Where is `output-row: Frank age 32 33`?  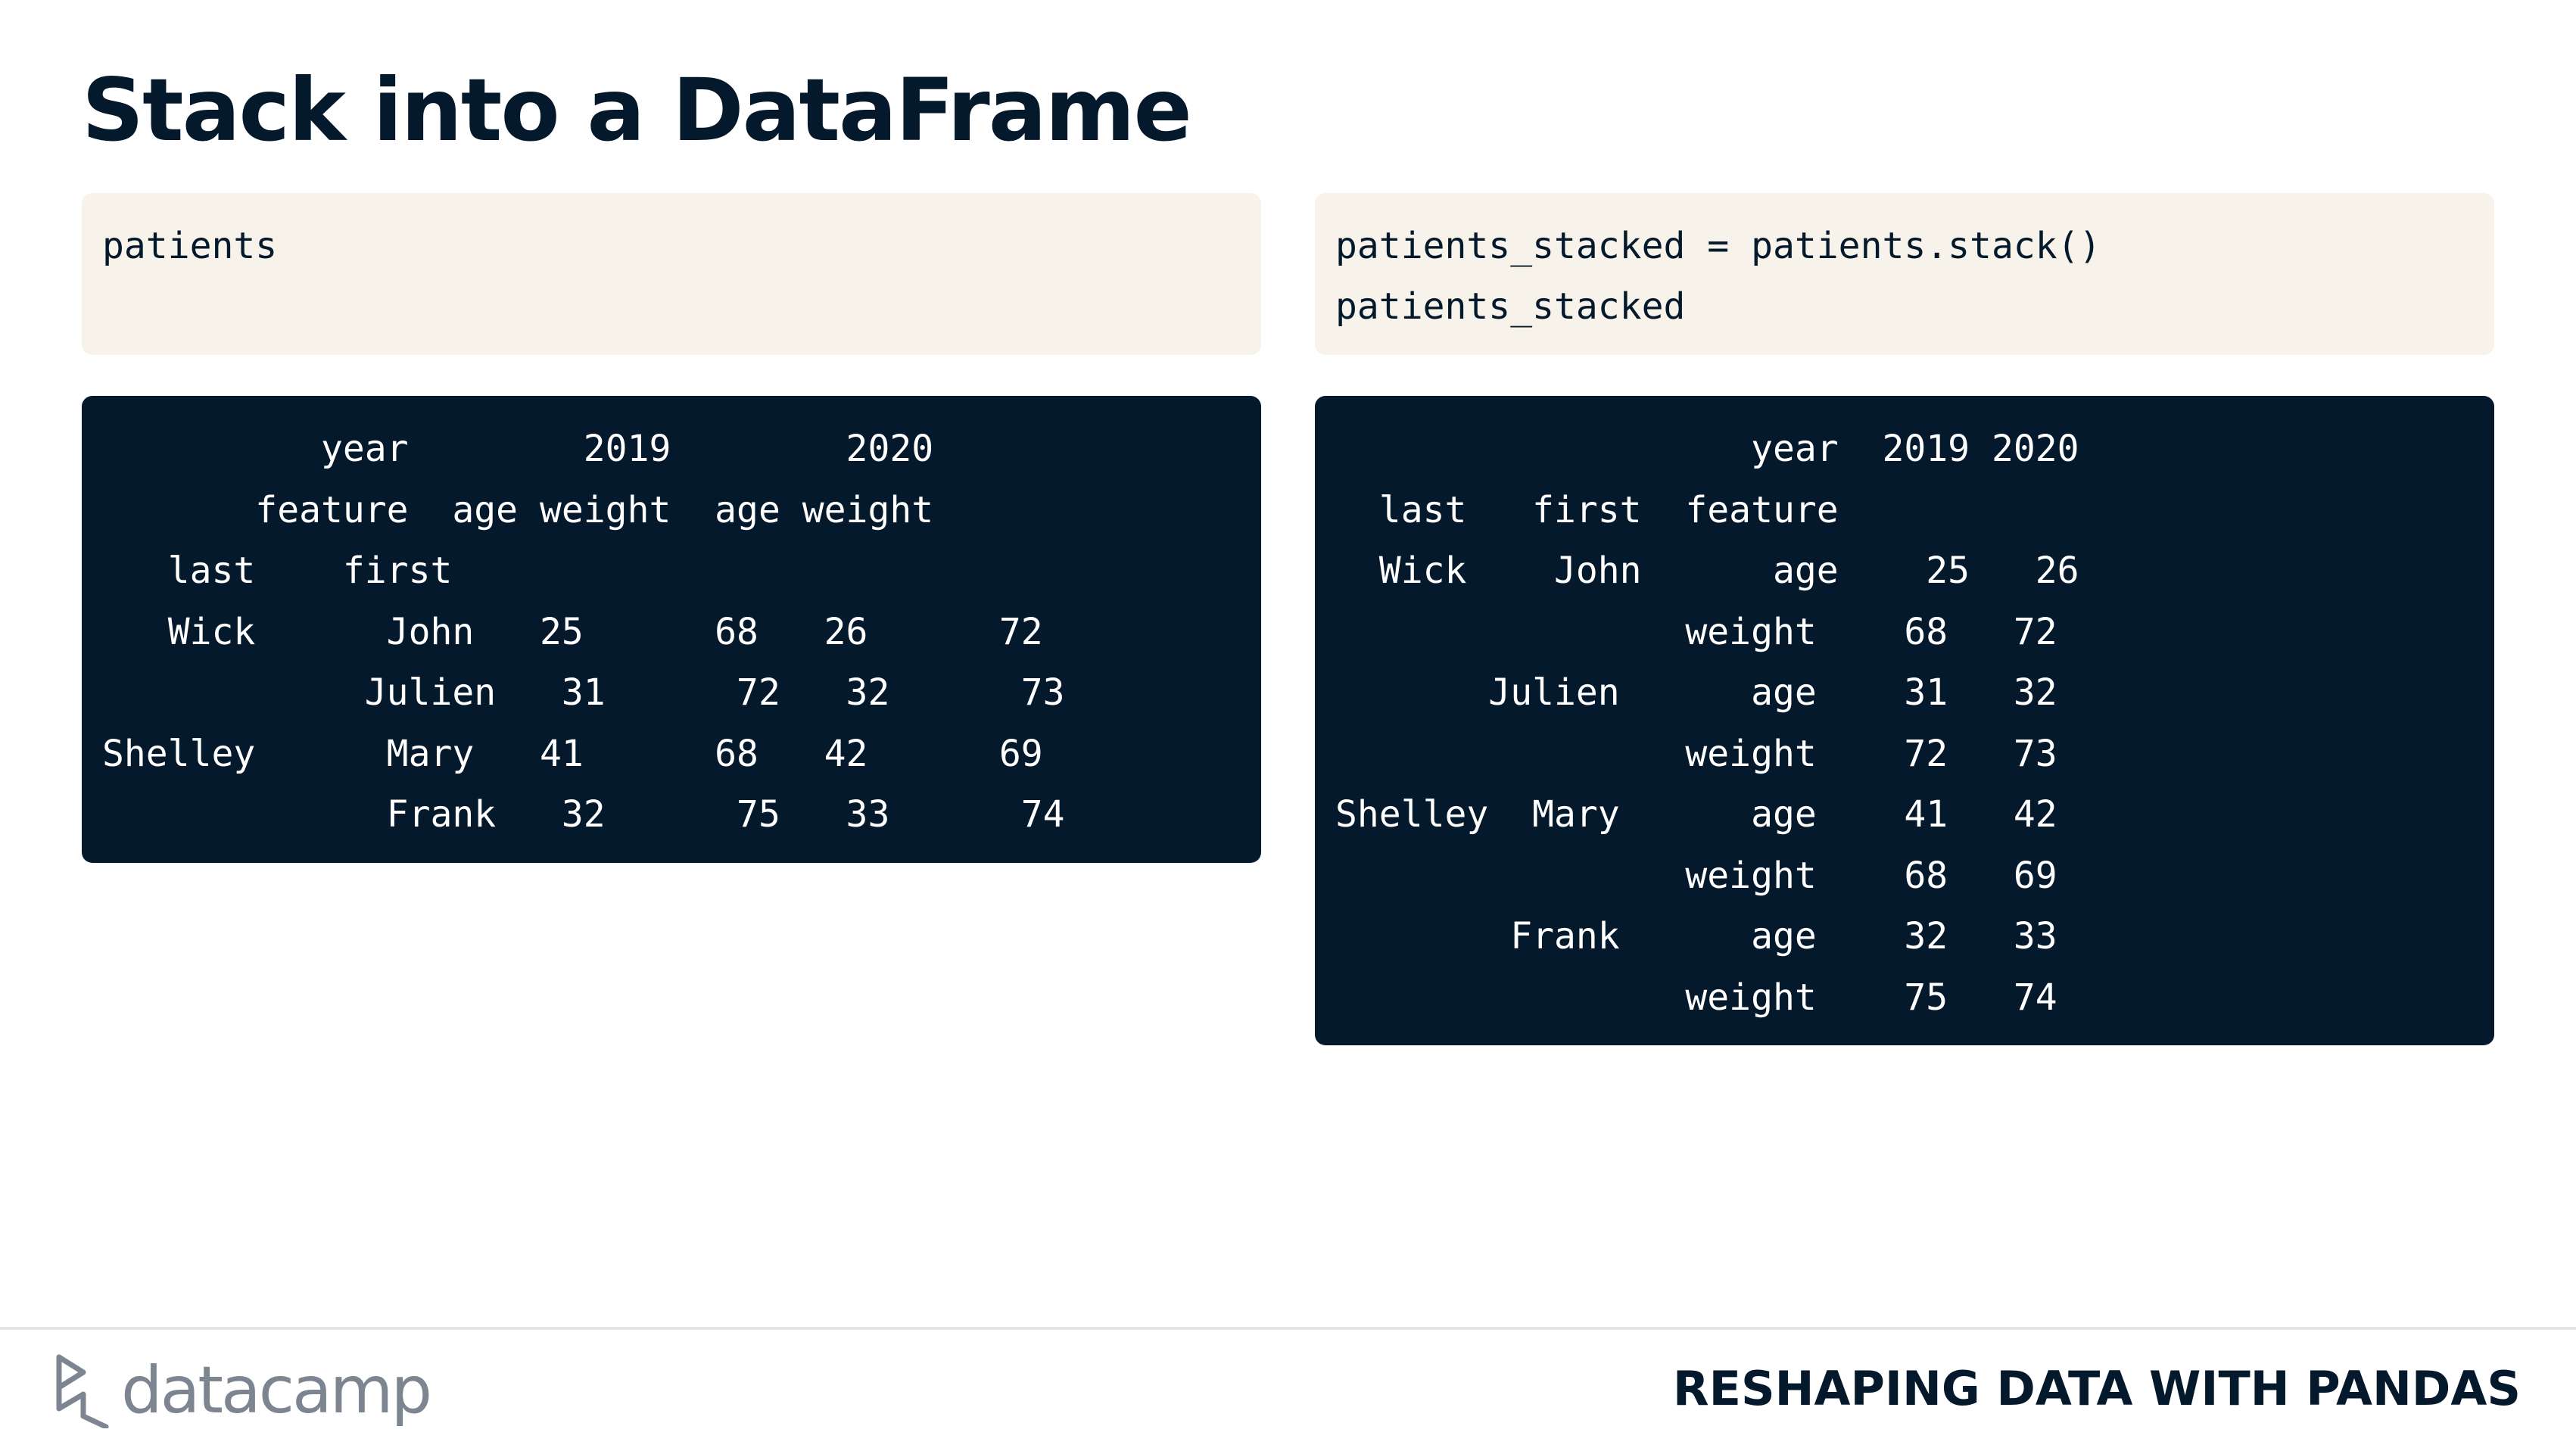 output-row: Frank age 32 33 is located at coordinates (1696, 936).